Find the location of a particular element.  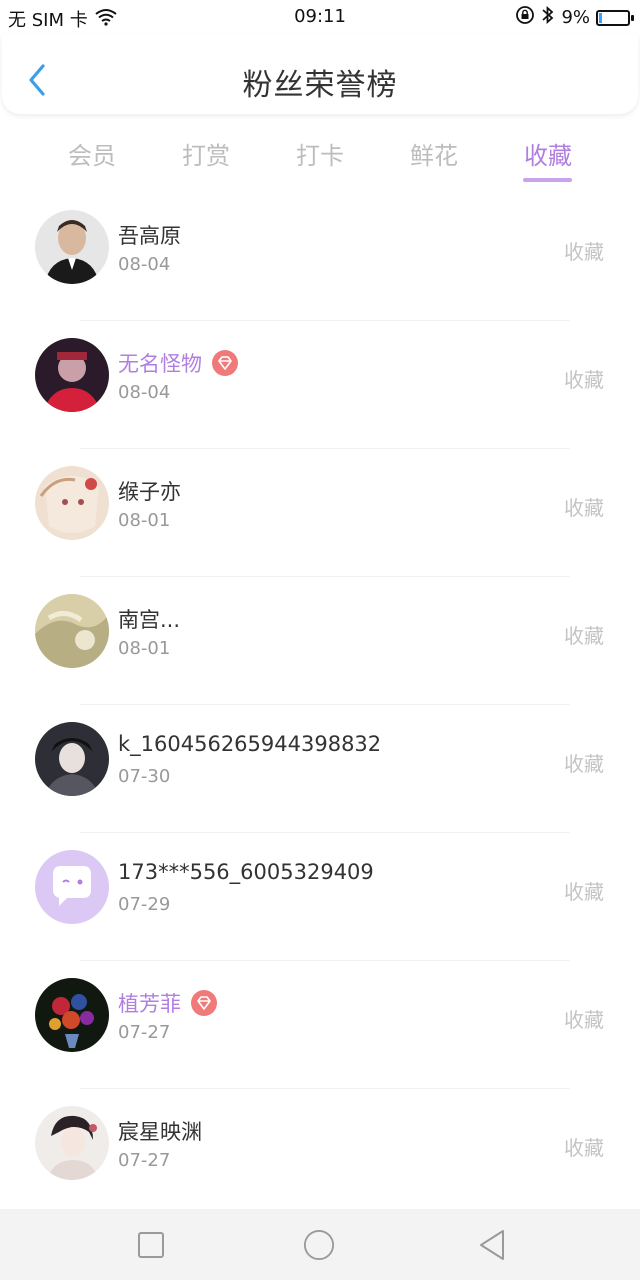

fan-name-line: k_160456265944398832 is located at coordinates (249, 744).